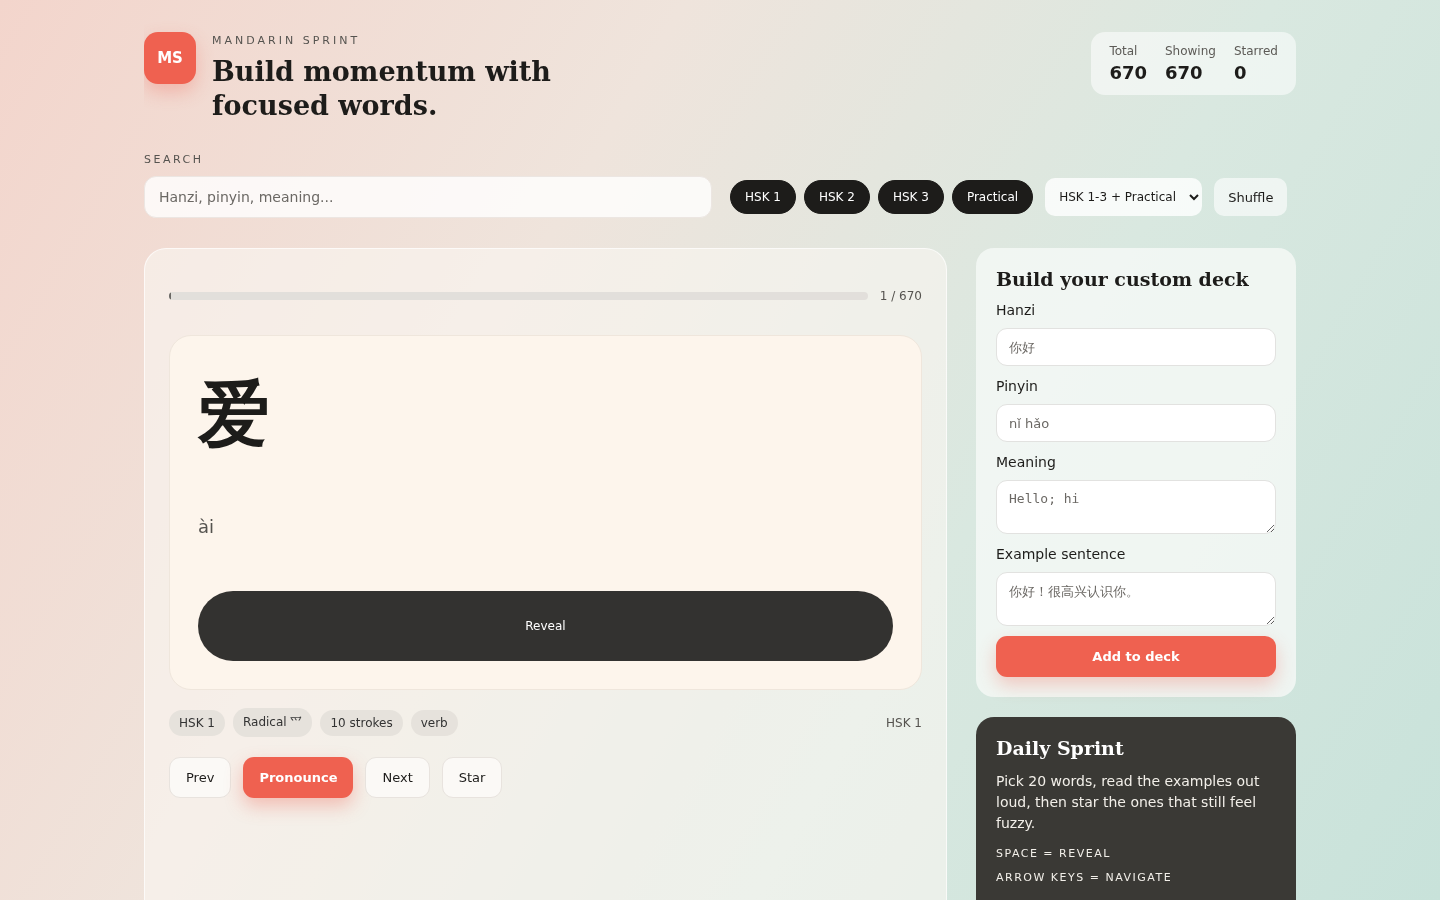 The image size is (1440, 900). Describe the element at coordinates (836, 197) in the screenshot. I see `filter-chip: HSK 2` at that location.